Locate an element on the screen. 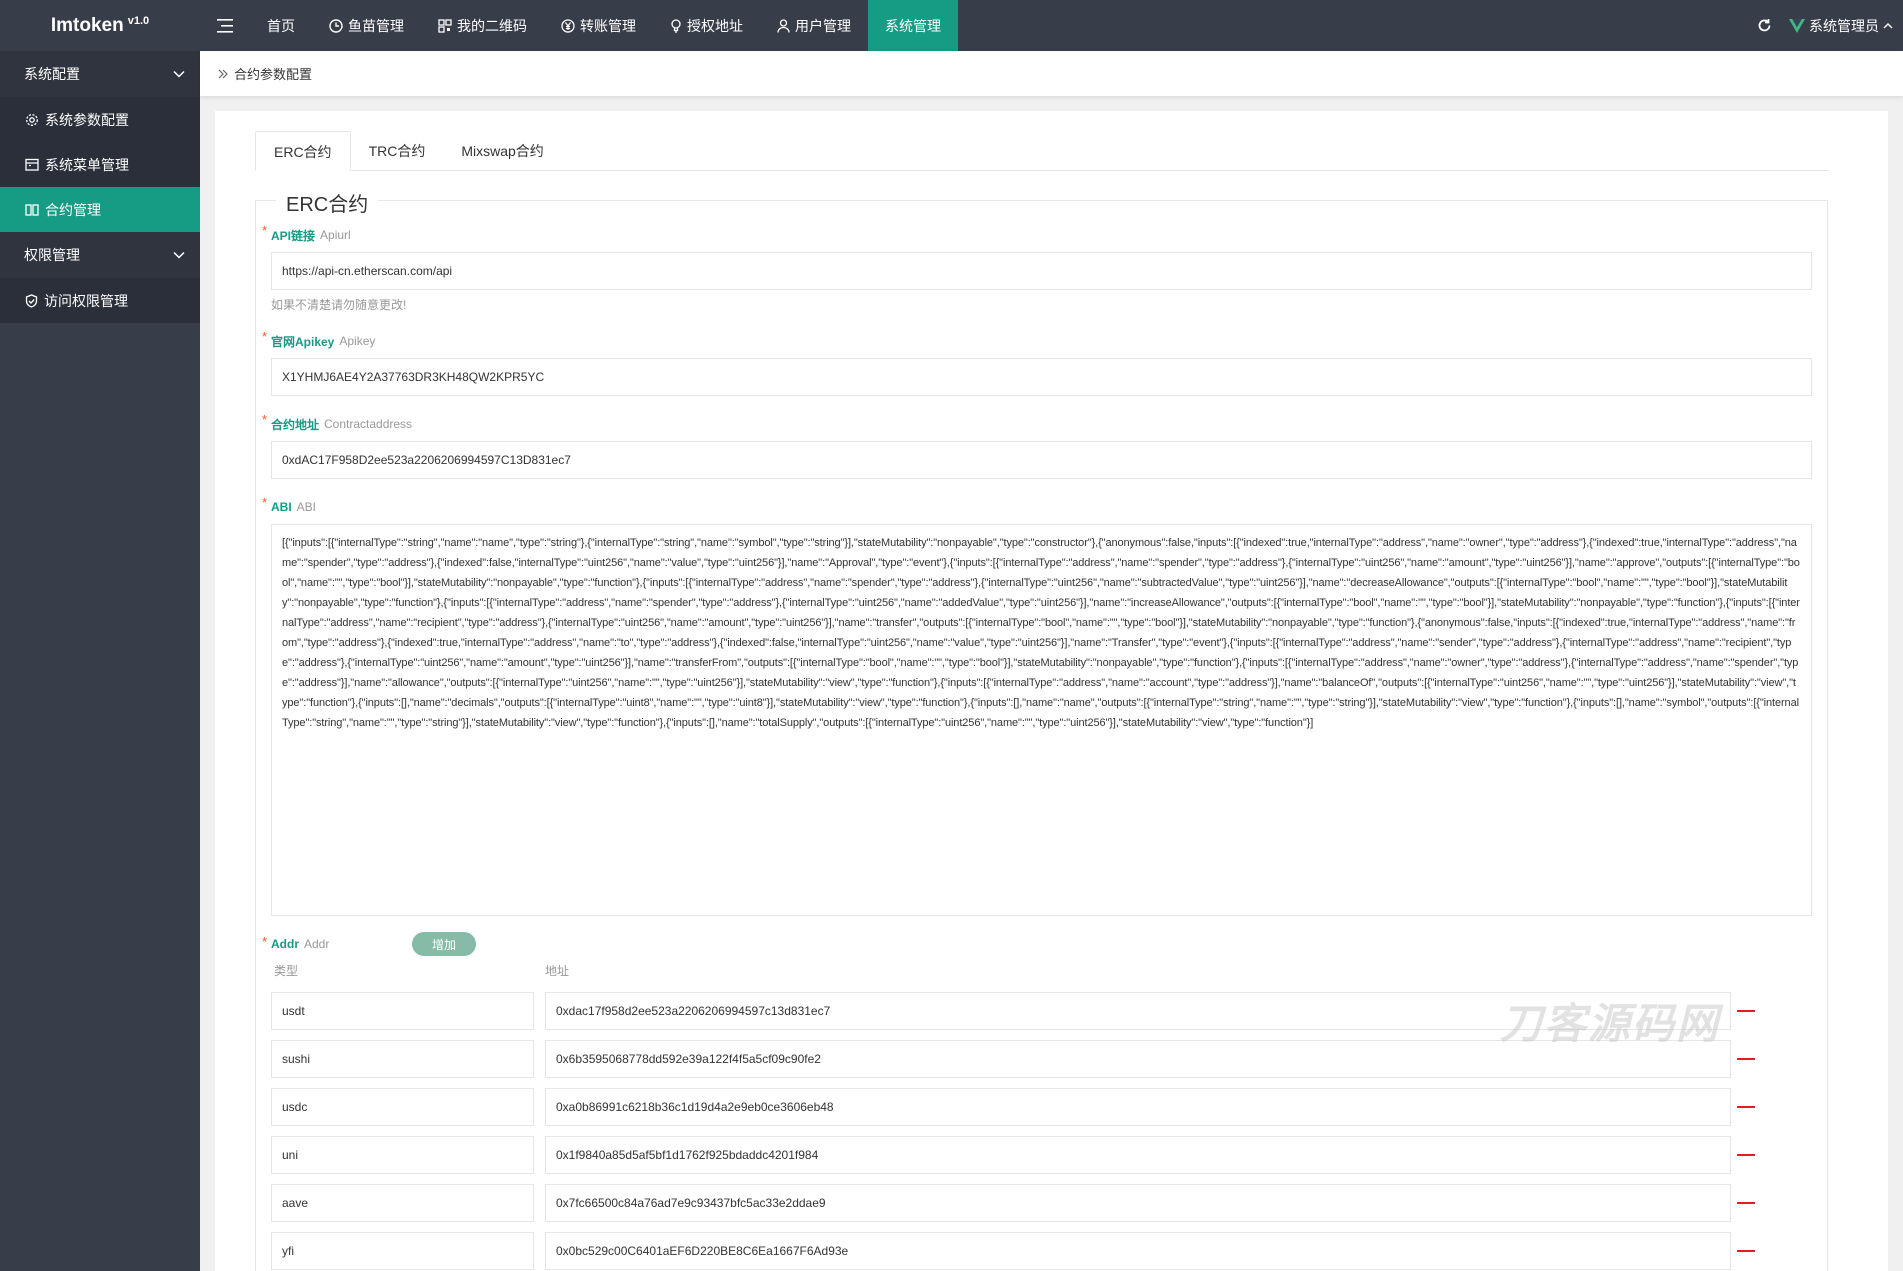 Image resolution: width=1903 pixels, height=1271 pixels. sidebar-group-label: 系统配置 is located at coordinates (52, 74).